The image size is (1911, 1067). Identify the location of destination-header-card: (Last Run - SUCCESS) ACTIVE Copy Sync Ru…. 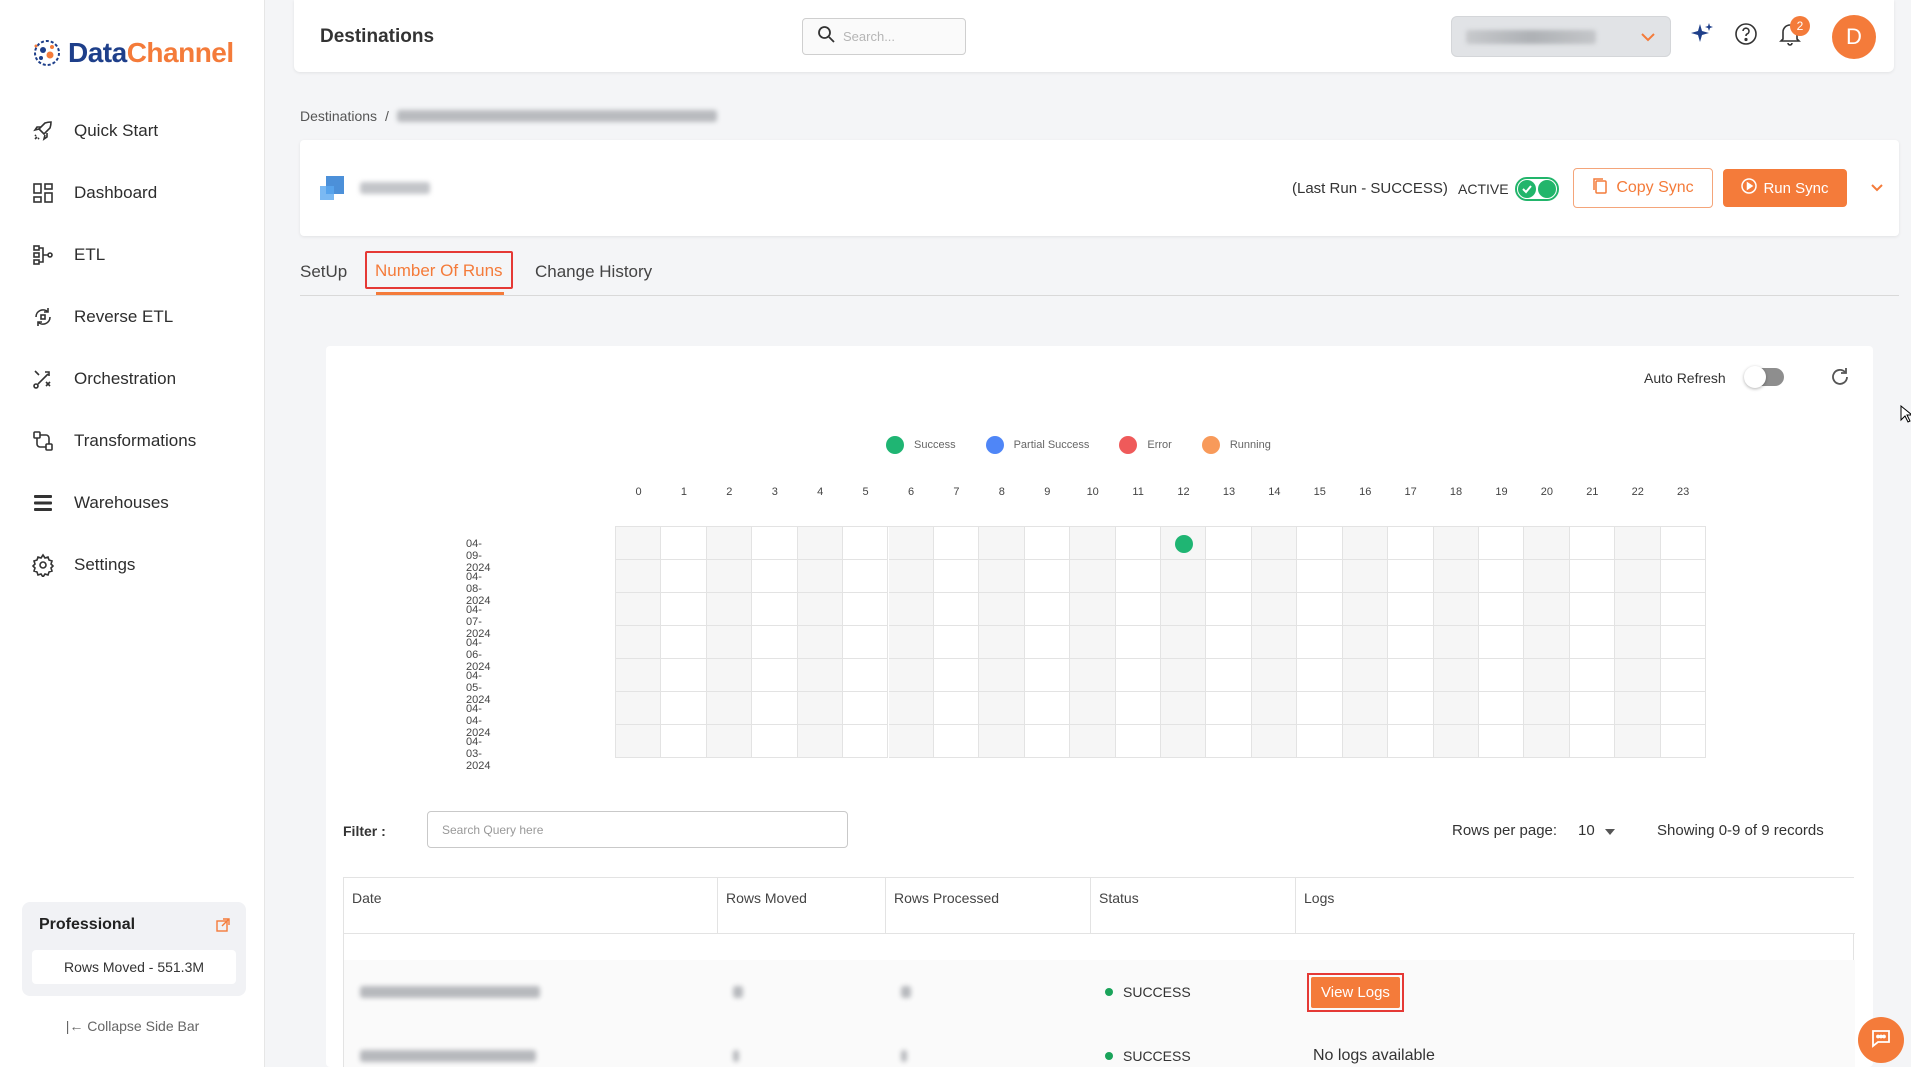
(1099, 188).